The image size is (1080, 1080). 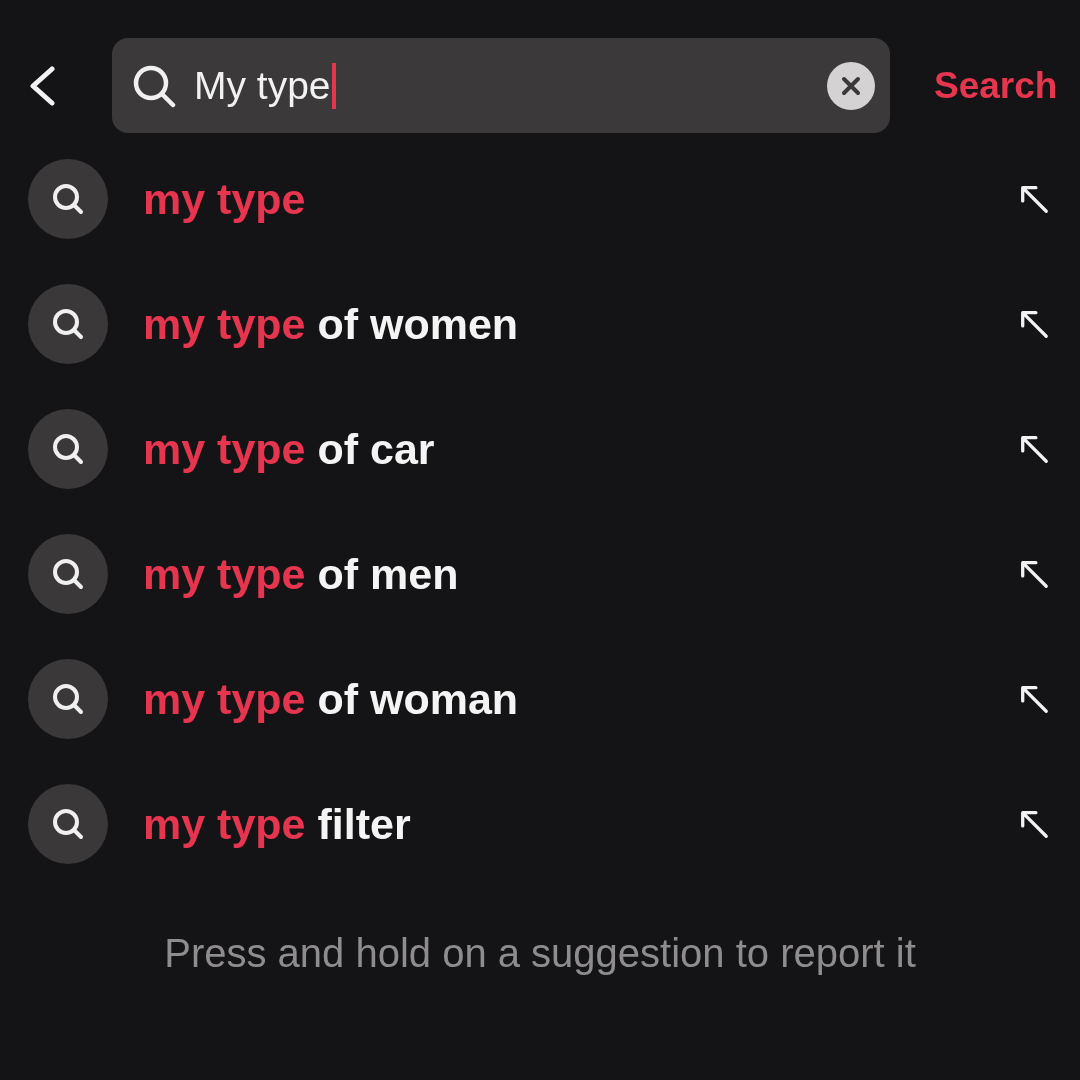 I want to click on search-field: My type, so click(x=501, y=85).